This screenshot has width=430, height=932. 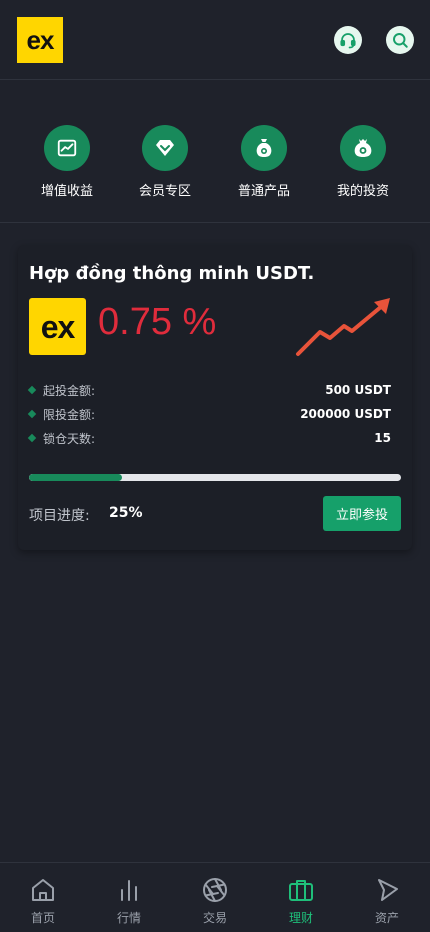 I want to click on tab-wealth: 理财, so click(x=301, y=897).